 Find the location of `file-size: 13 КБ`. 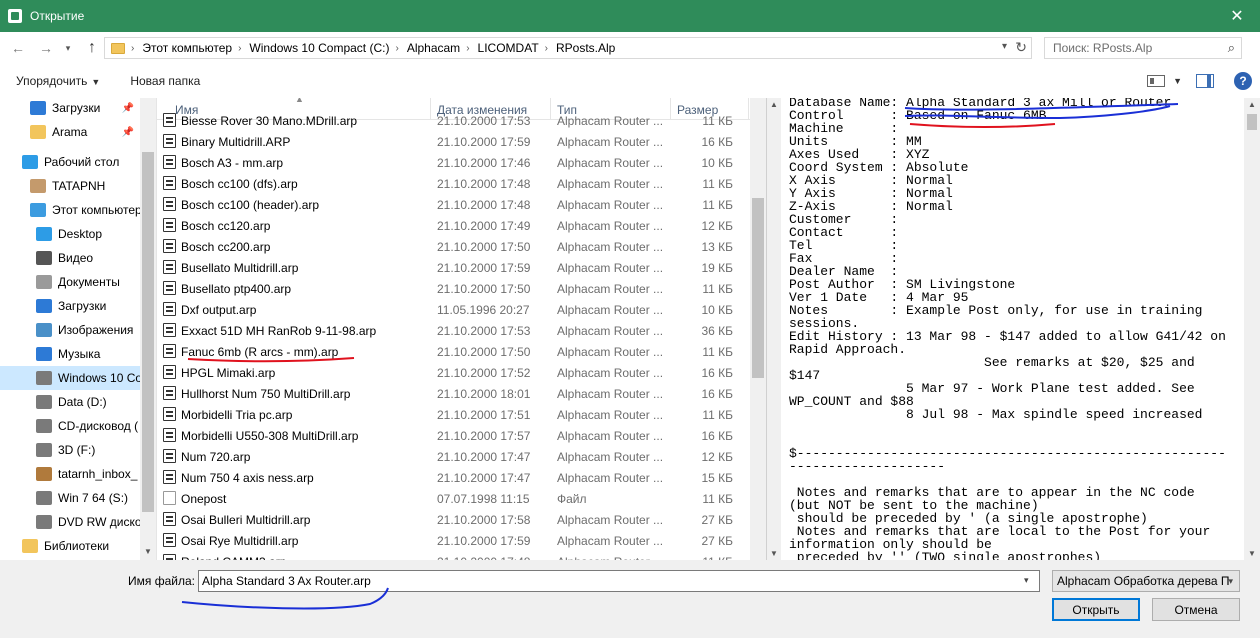

file-size: 13 КБ is located at coordinates (717, 246).